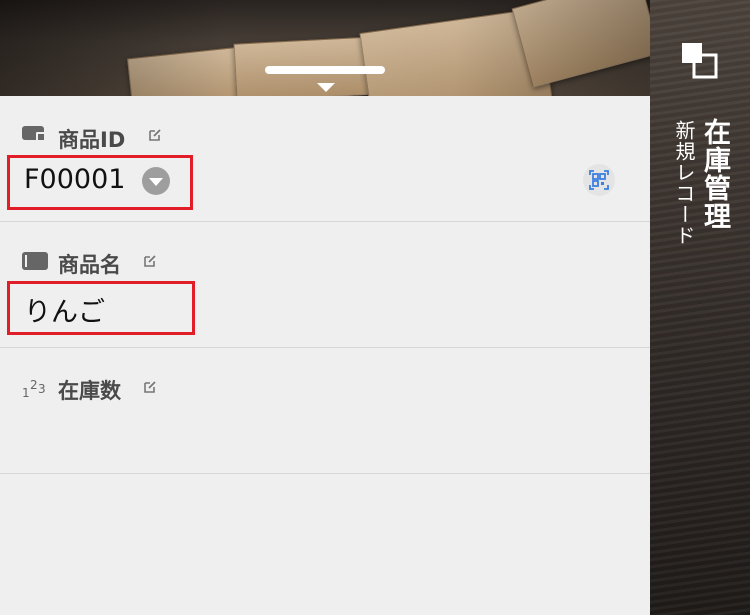  Describe the element at coordinates (700, 61) in the screenshot. I see `copy-icon` at that location.